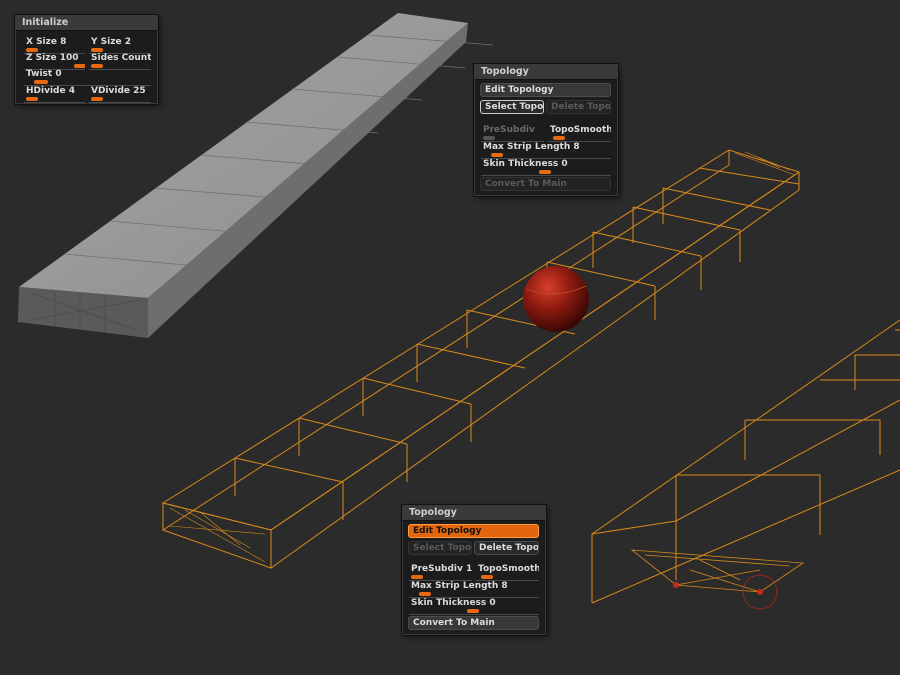  What do you see at coordinates (508, 569) in the screenshot?
I see `toposmooth-bottom-label: TopoSmooth` at bounding box center [508, 569].